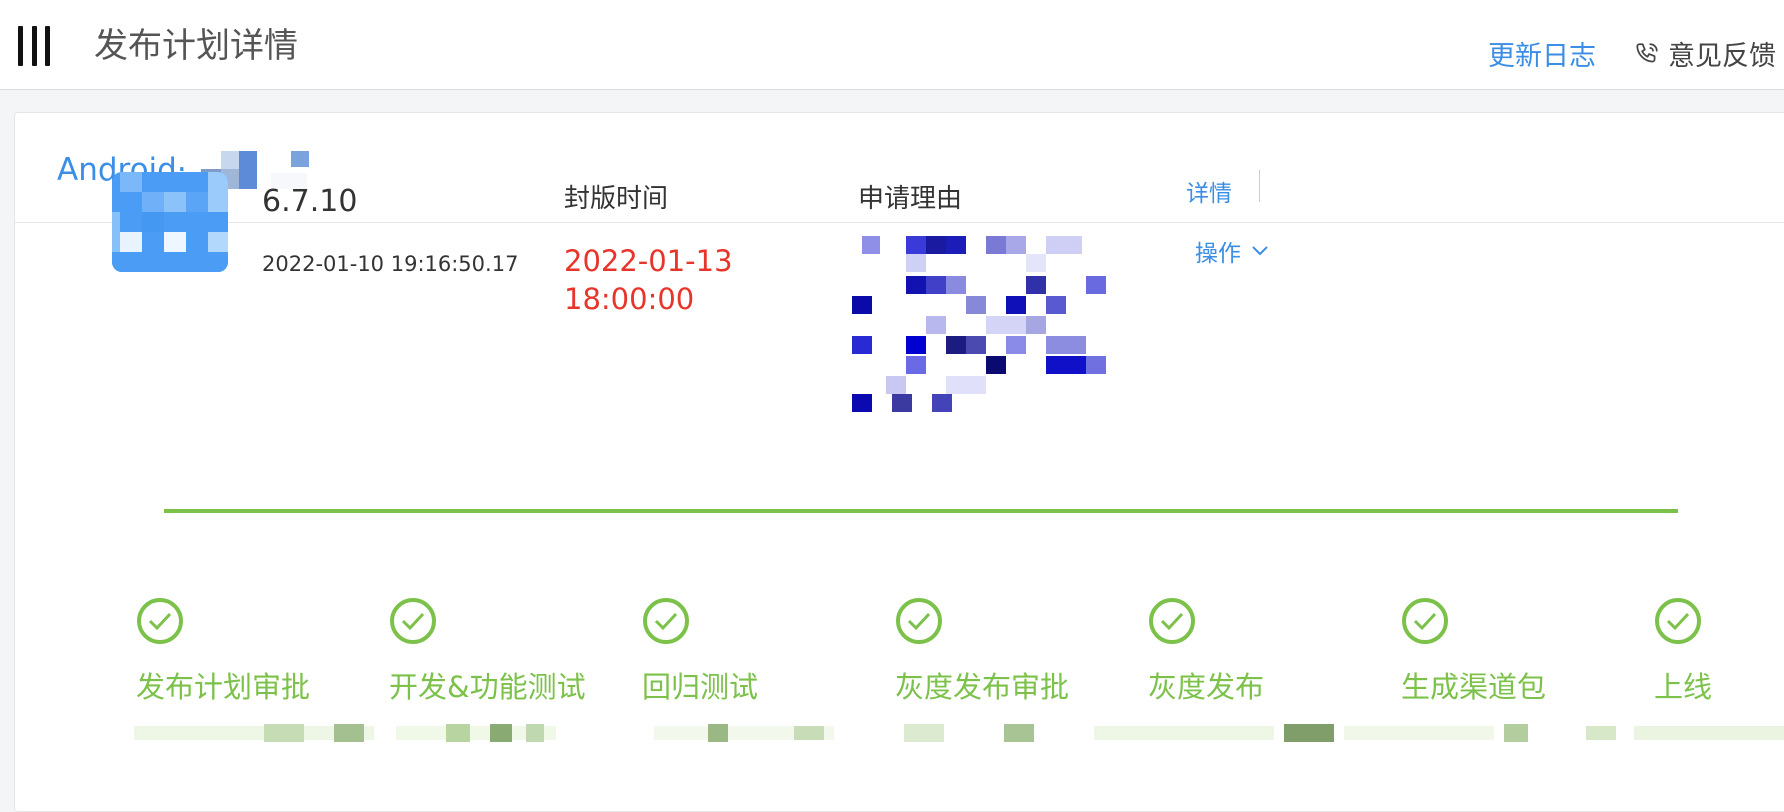 This screenshot has width=1784, height=812. What do you see at coordinates (921, 511) in the screenshot?
I see `step-connector` at bounding box center [921, 511].